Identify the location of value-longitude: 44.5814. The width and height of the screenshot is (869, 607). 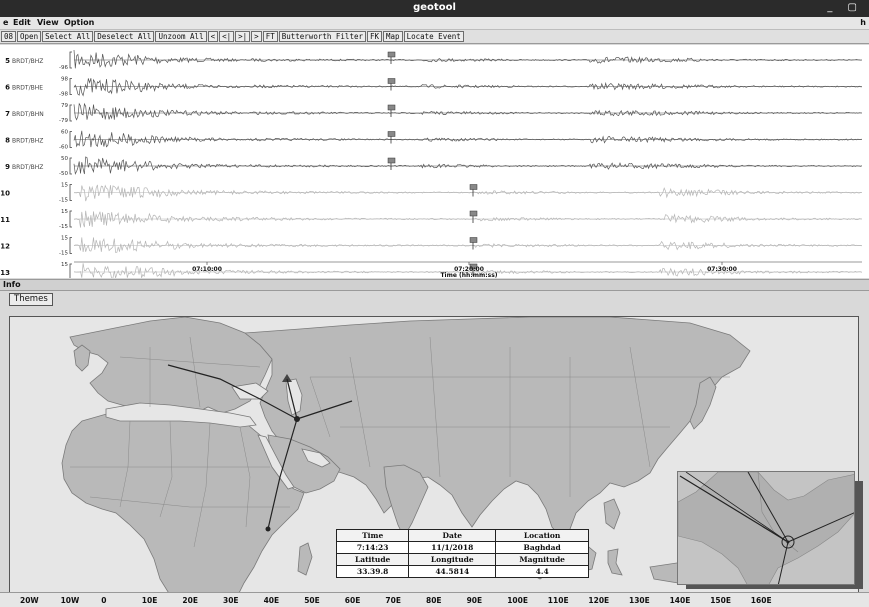
(452, 571).